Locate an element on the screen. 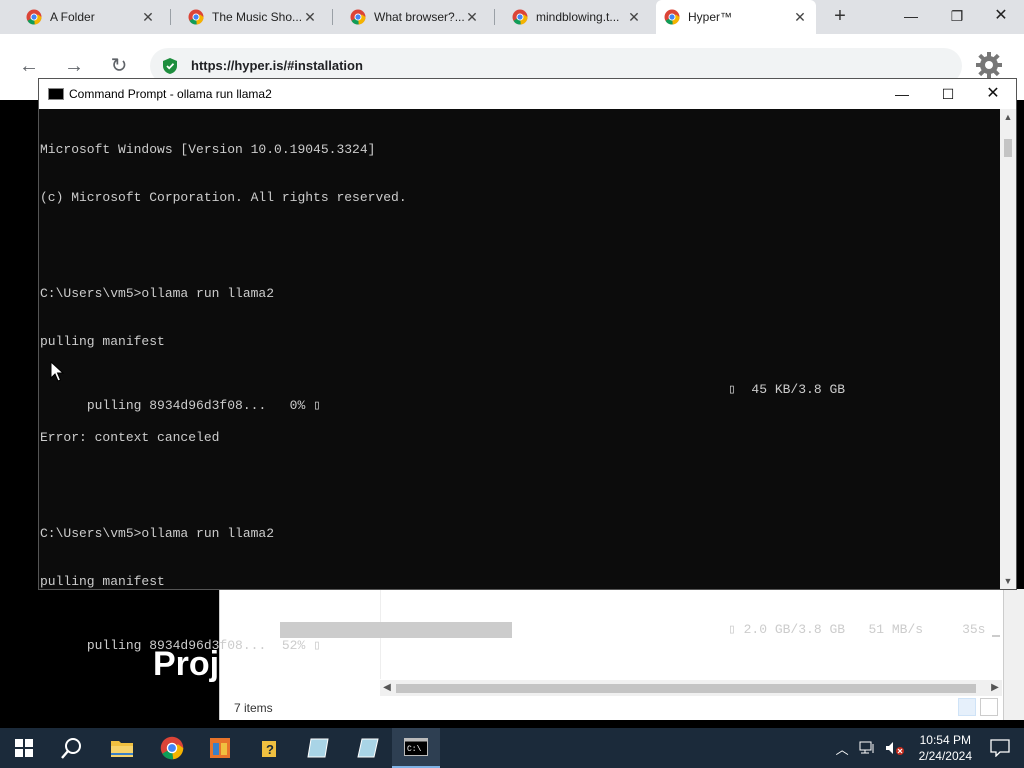  cmd-icon is located at coordinates (56, 94).